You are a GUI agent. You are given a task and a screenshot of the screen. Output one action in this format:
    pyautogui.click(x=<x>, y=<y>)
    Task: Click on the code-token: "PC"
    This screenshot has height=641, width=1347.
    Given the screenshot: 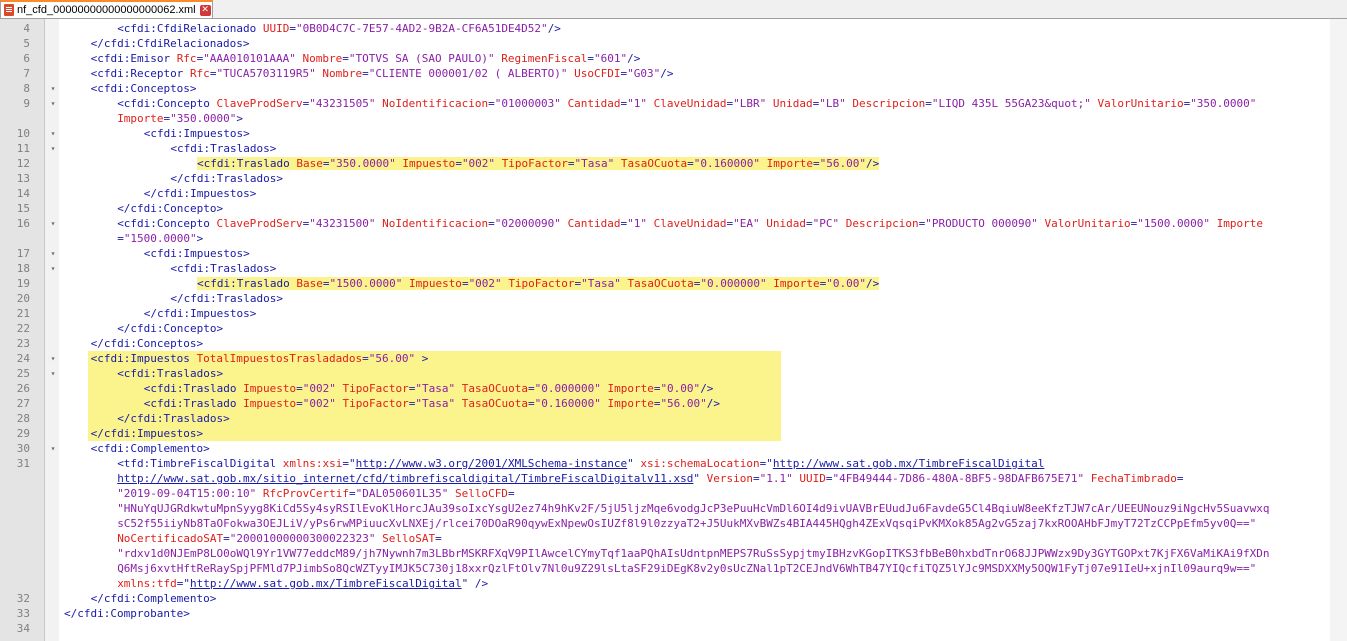 What is the action you would take?
    pyautogui.click(x=826, y=223)
    